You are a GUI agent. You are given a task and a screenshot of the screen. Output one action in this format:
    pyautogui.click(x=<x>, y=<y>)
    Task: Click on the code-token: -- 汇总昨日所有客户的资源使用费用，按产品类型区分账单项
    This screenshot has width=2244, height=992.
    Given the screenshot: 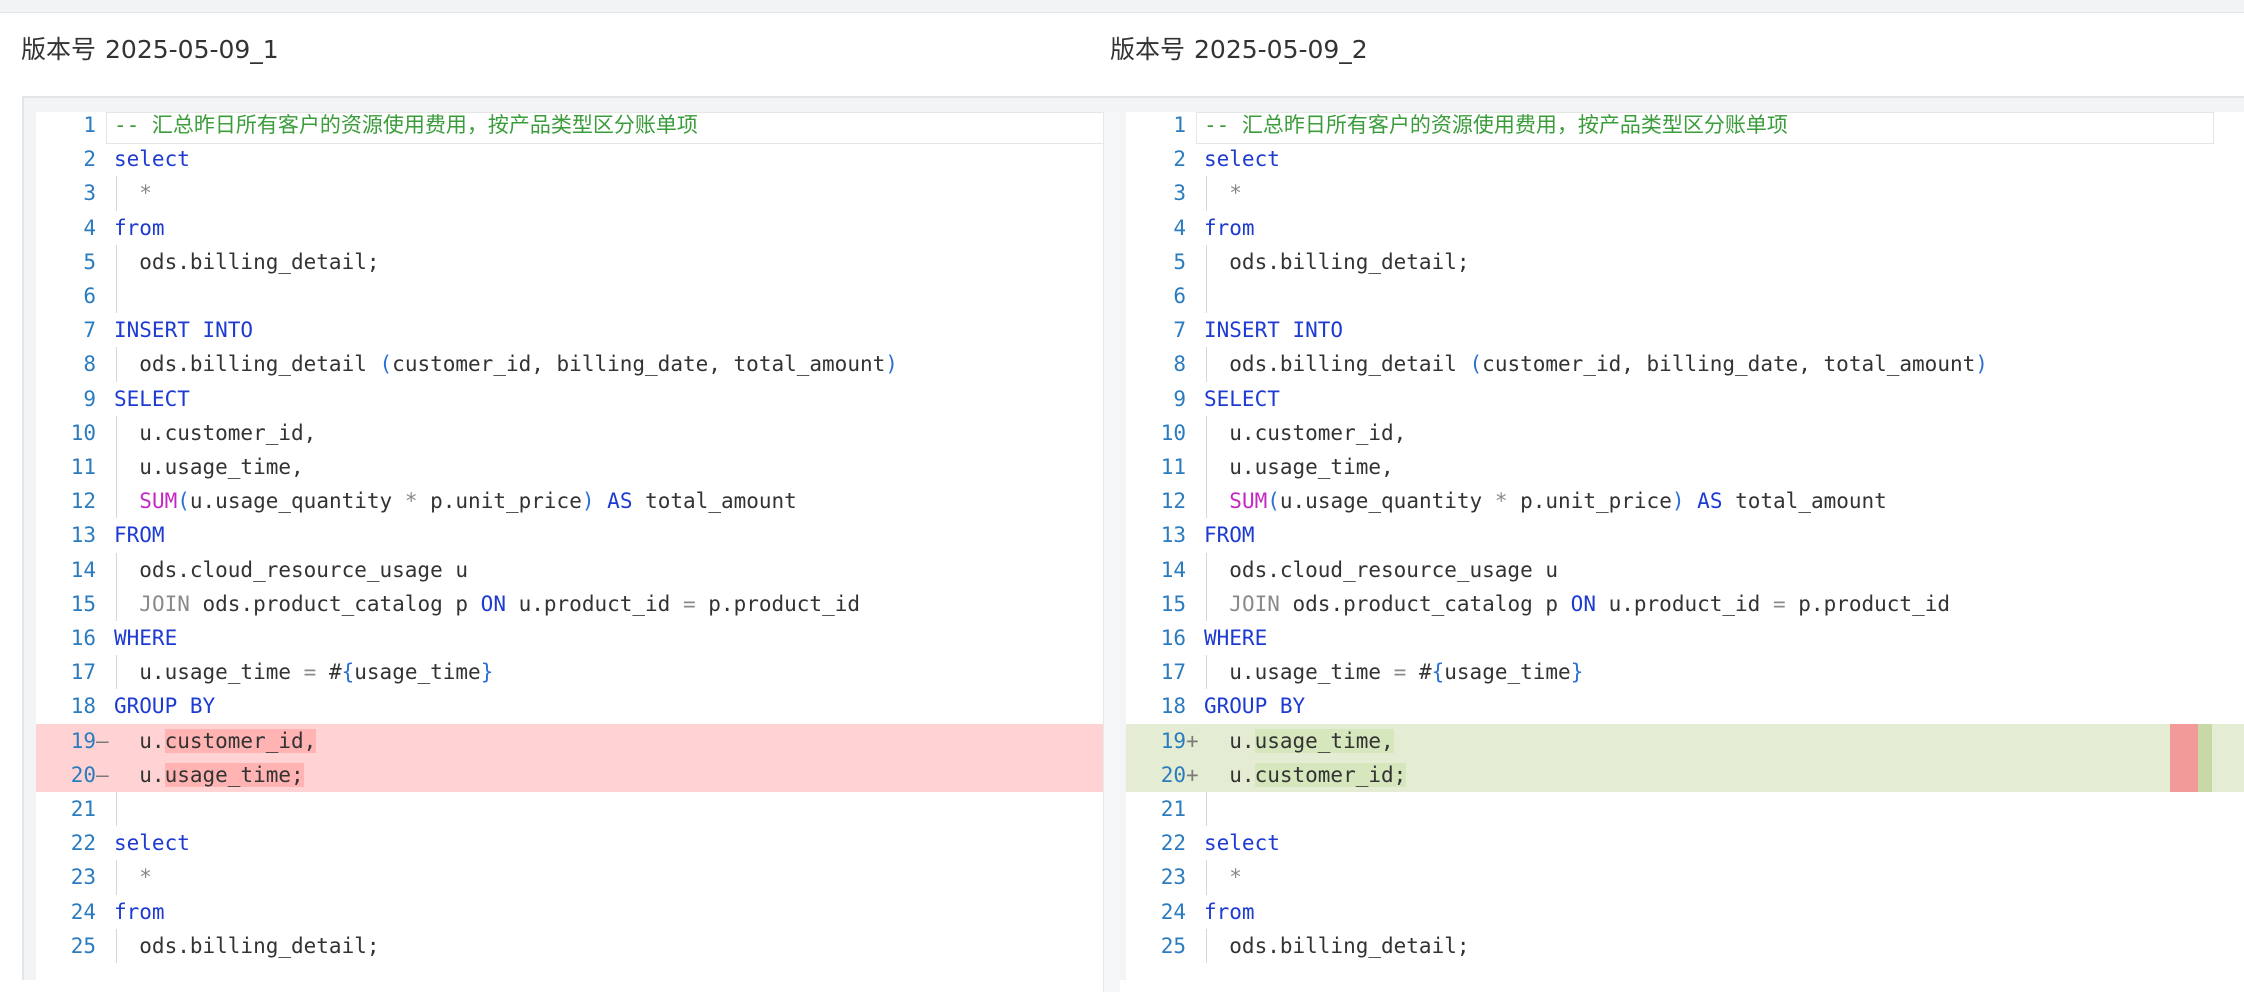 What is the action you would take?
    pyautogui.click(x=406, y=125)
    